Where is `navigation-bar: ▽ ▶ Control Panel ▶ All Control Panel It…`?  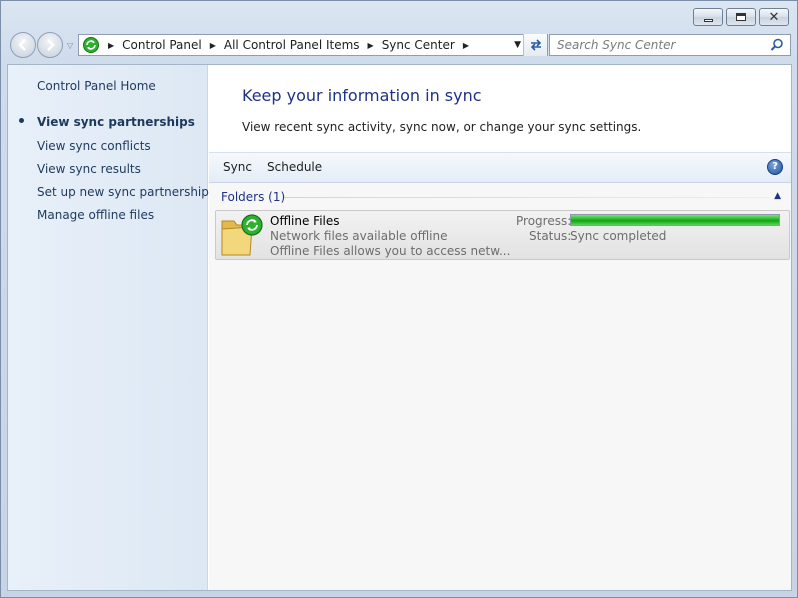
navigation-bar: ▽ ▶ Control Panel ▶ All Control Panel It… is located at coordinates (400, 45).